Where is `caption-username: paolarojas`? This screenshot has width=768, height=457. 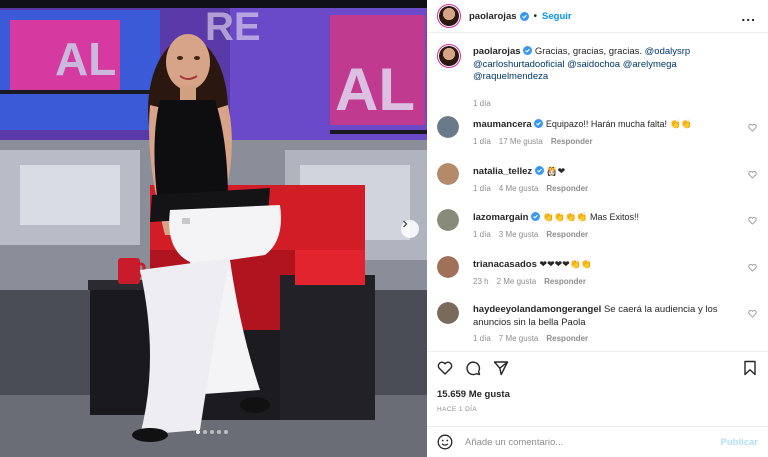
caption-username: paolarojas is located at coordinates (497, 51).